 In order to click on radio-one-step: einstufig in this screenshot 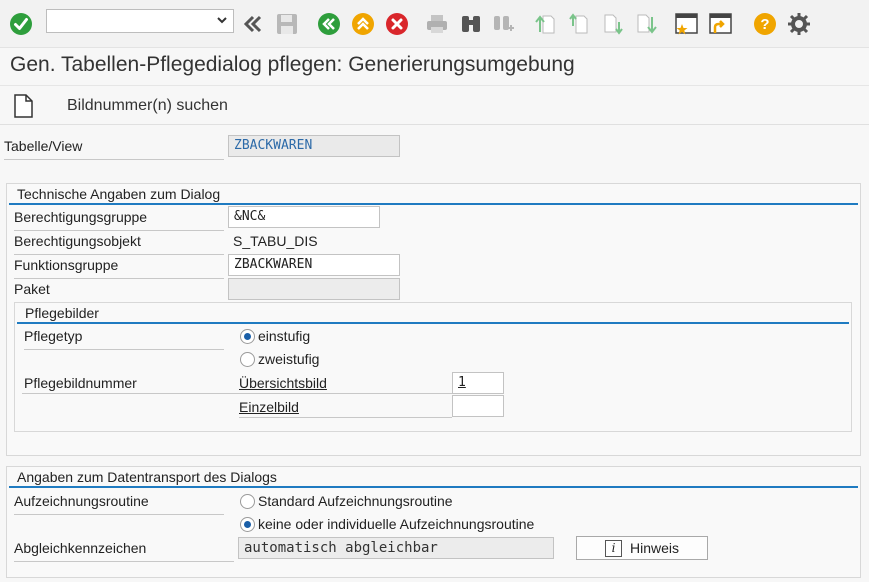, I will do `click(275, 336)`.